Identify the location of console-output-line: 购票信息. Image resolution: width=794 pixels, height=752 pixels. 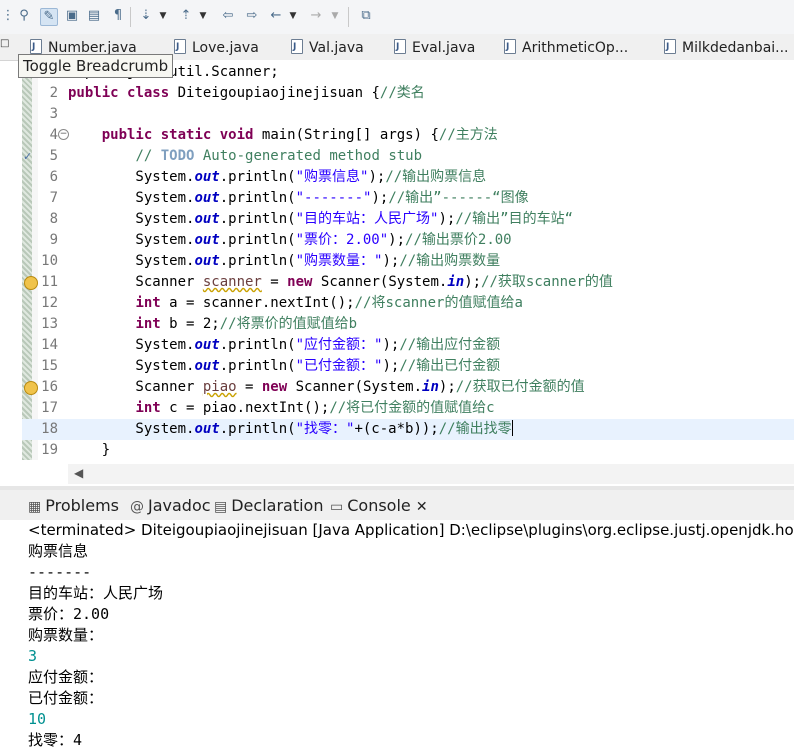
(58, 551).